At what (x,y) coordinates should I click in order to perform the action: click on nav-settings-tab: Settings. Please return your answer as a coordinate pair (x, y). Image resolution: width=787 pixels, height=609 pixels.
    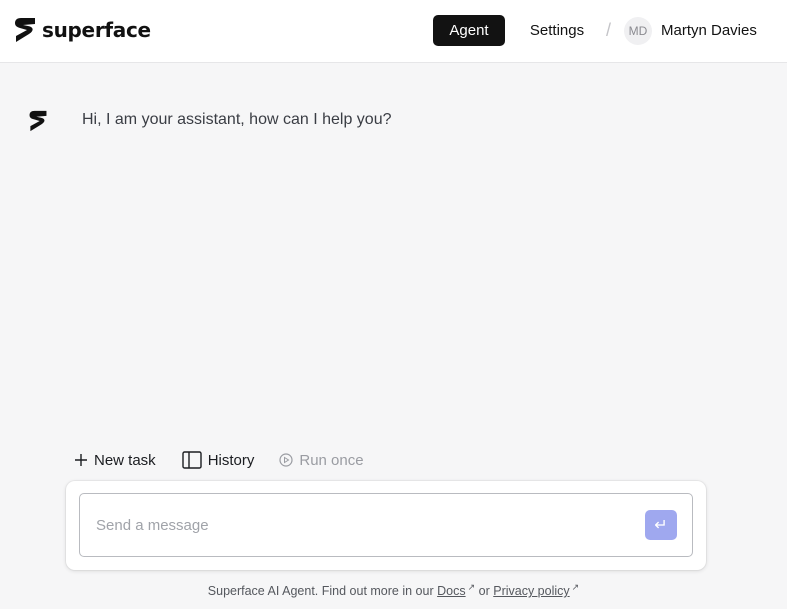
    Looking at the image, I should click on (557, 30).